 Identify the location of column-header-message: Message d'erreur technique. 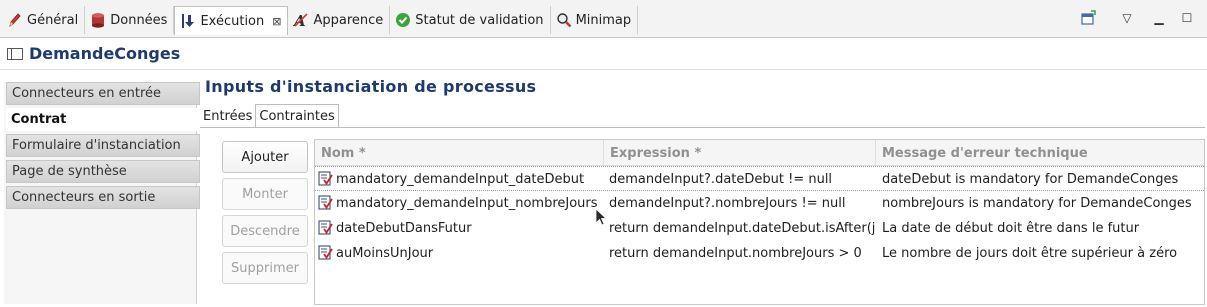
(1040, 153).